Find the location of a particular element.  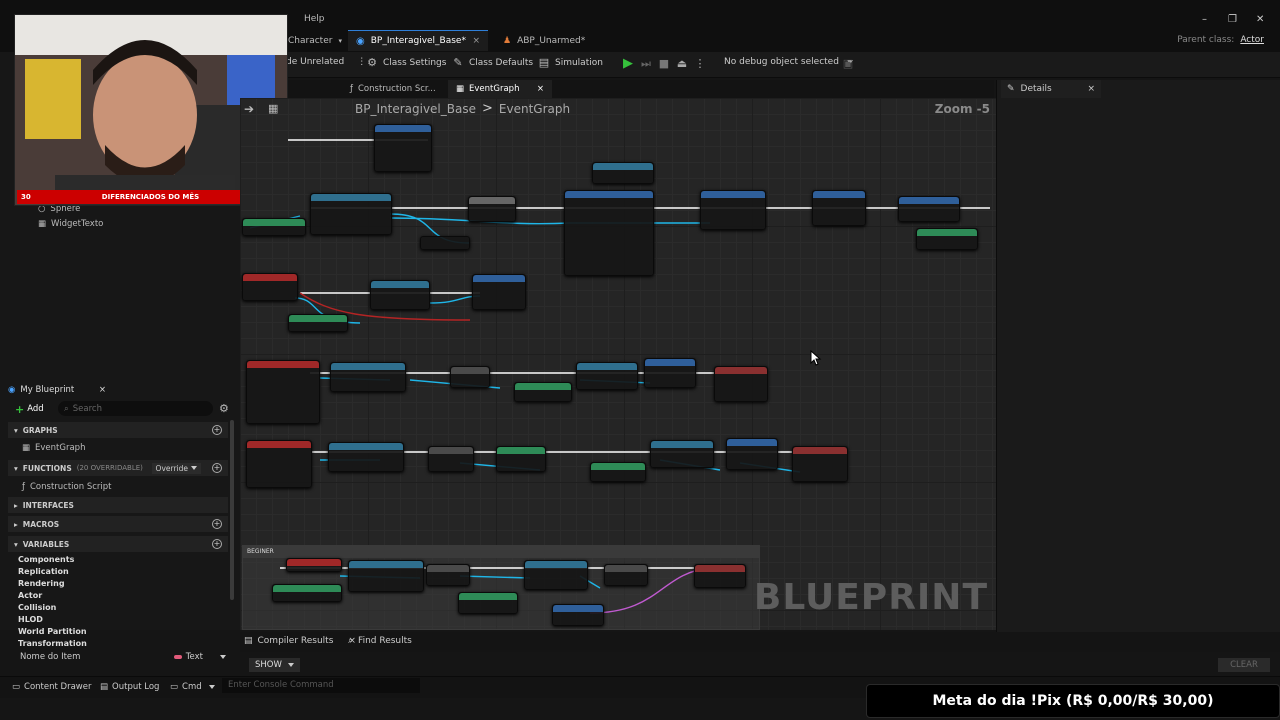

menu-help: Help is located at coordinates (314, 19).